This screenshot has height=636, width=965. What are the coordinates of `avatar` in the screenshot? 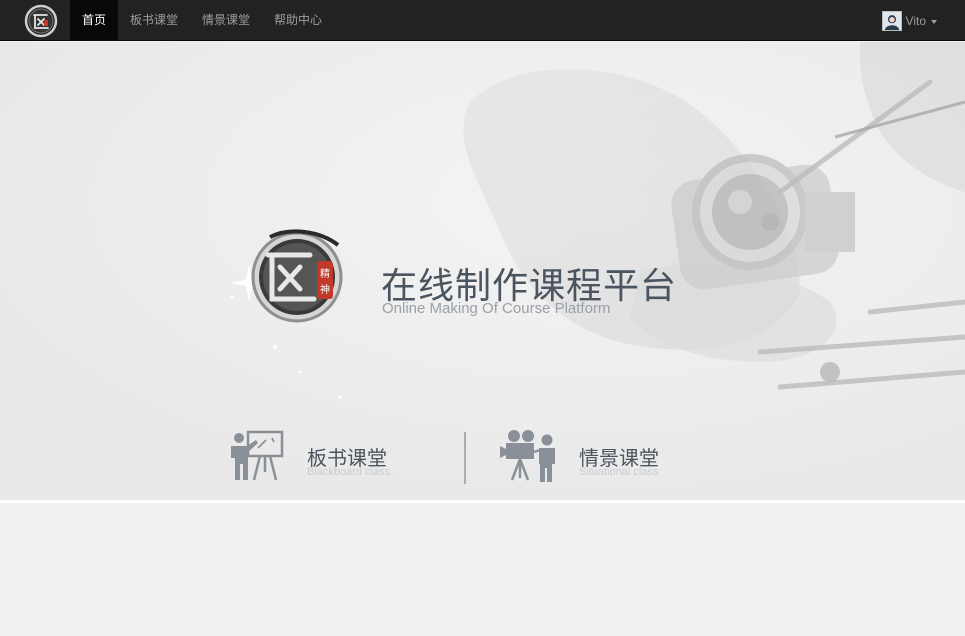 It's located at (891, 20).